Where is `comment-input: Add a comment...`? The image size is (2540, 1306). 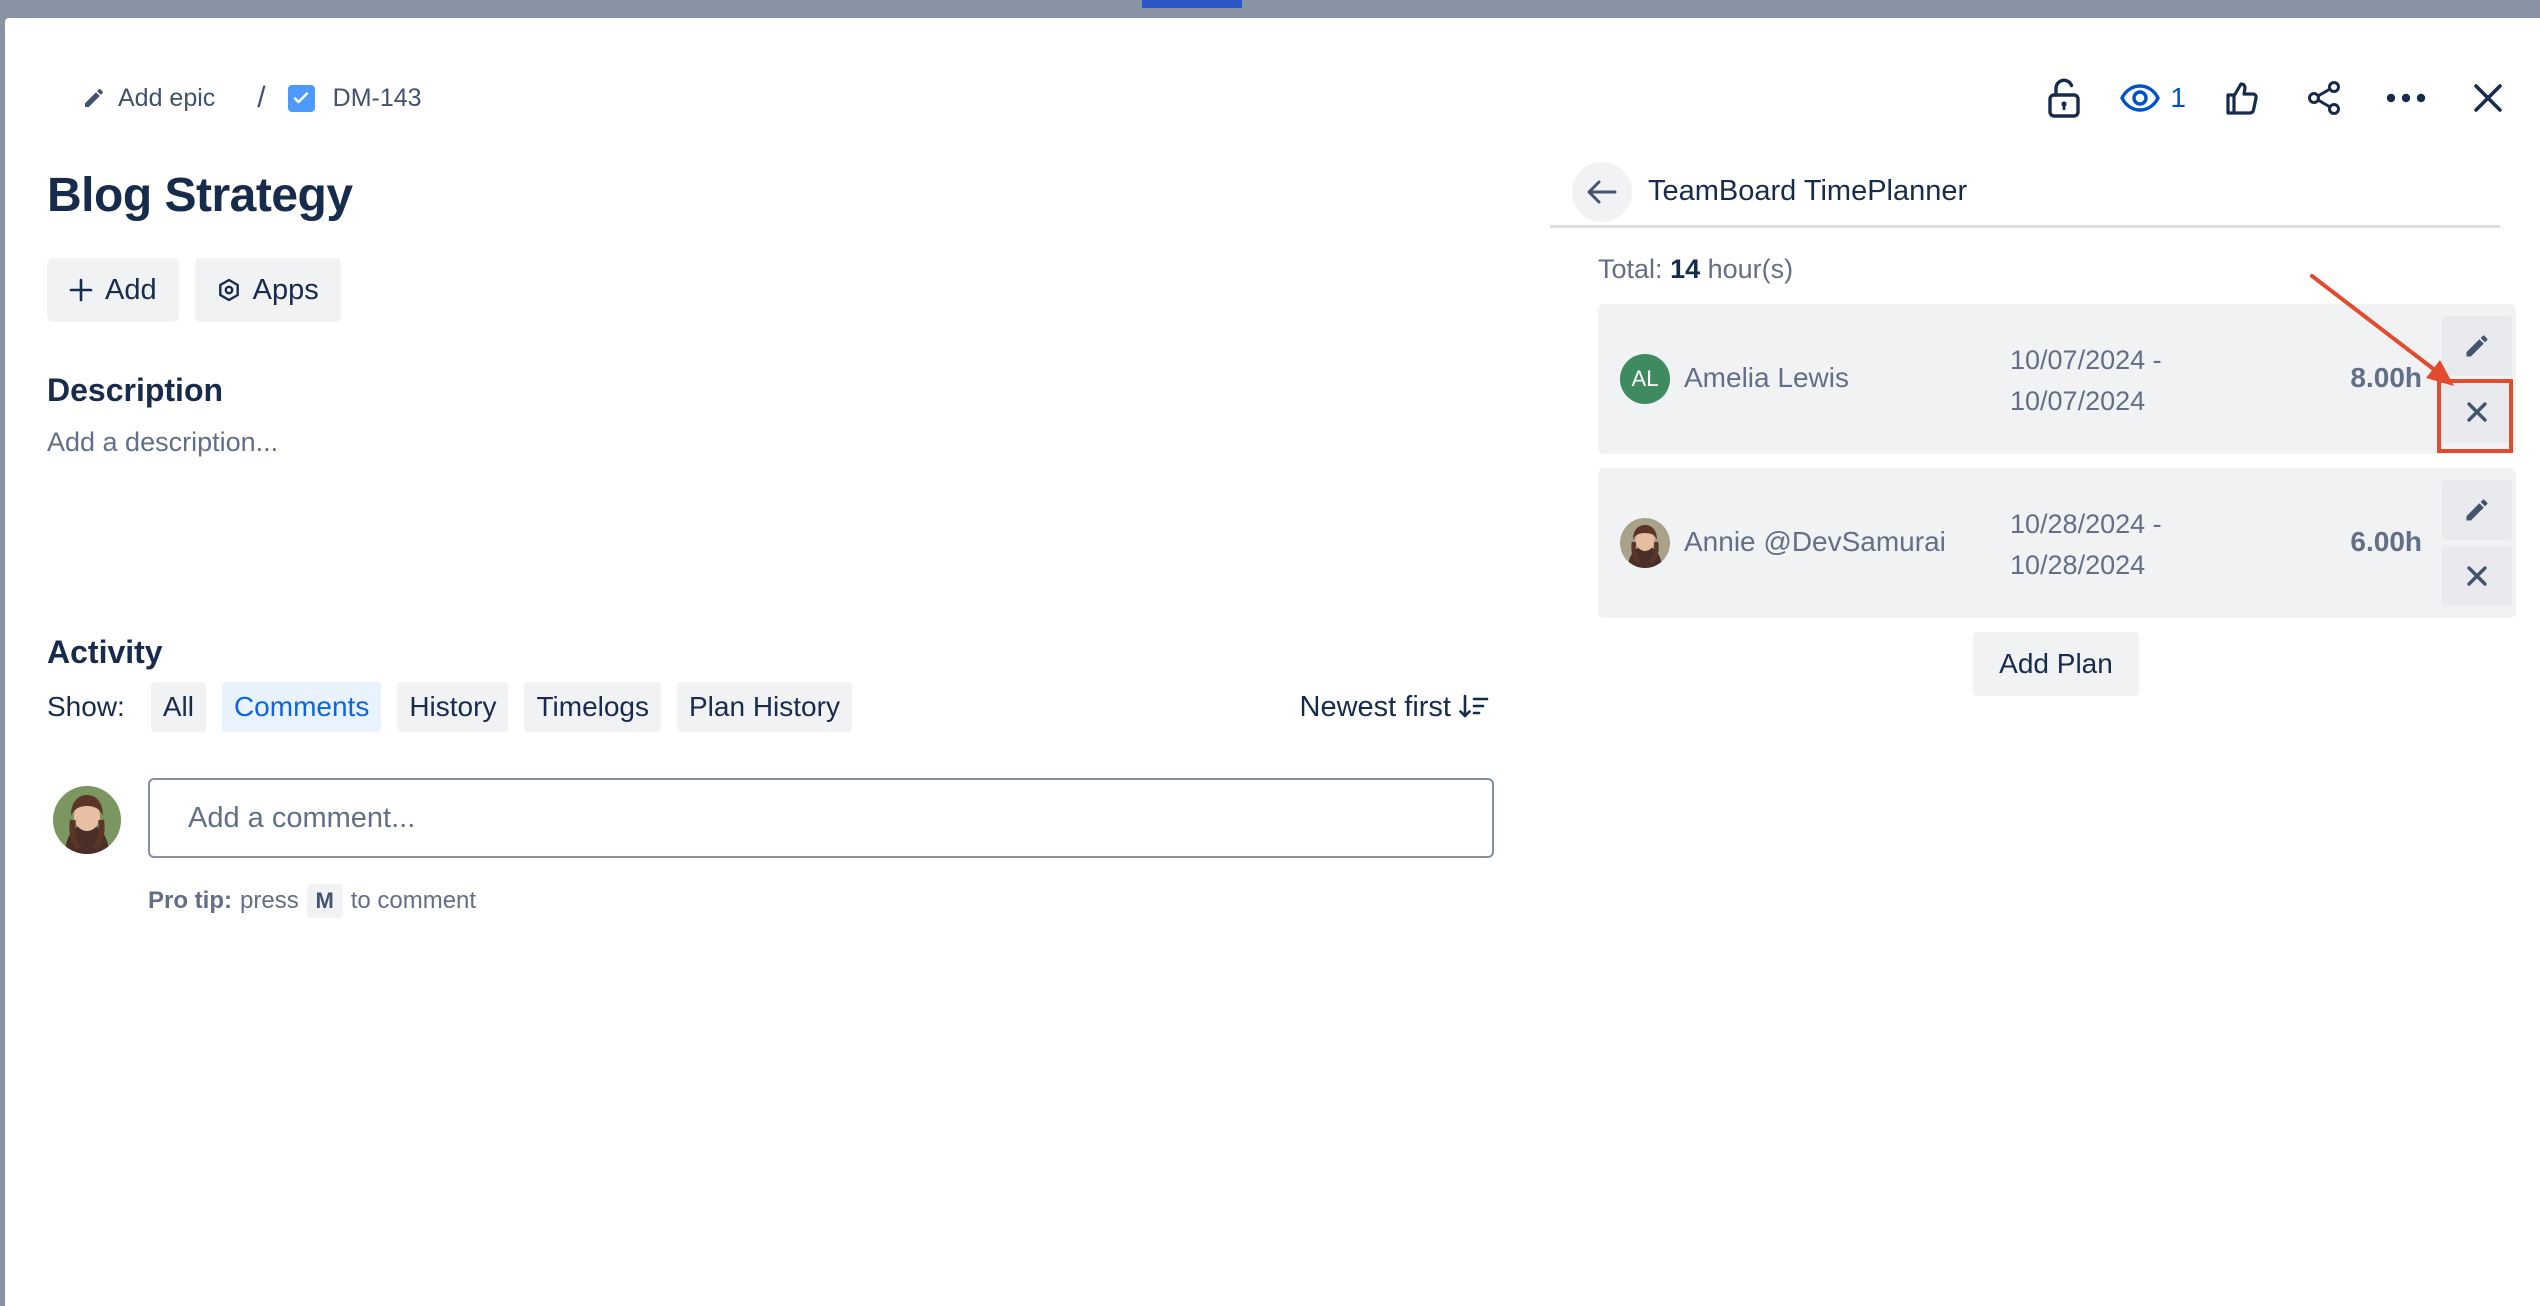
comment-input: Add a comment... is located at coordinates (821, 818).